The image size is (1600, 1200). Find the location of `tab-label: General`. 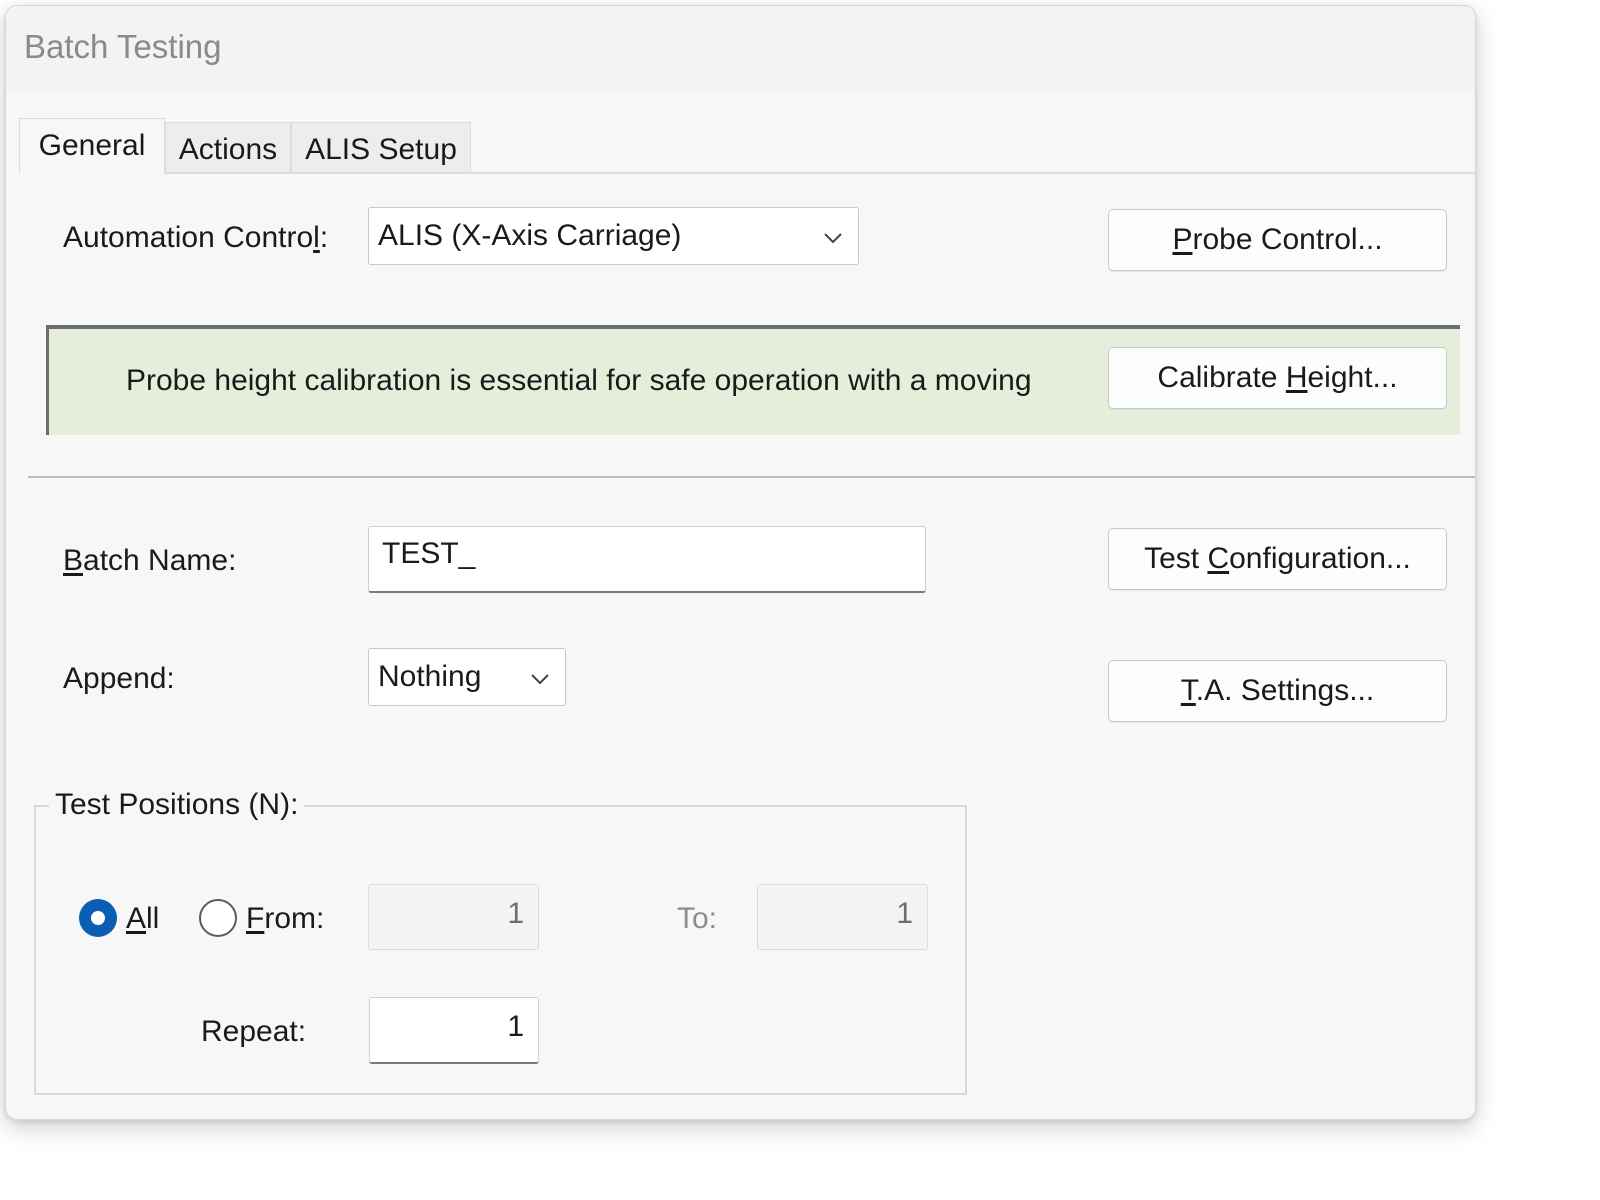

tab-label: General is located at coordinates (92, 145).